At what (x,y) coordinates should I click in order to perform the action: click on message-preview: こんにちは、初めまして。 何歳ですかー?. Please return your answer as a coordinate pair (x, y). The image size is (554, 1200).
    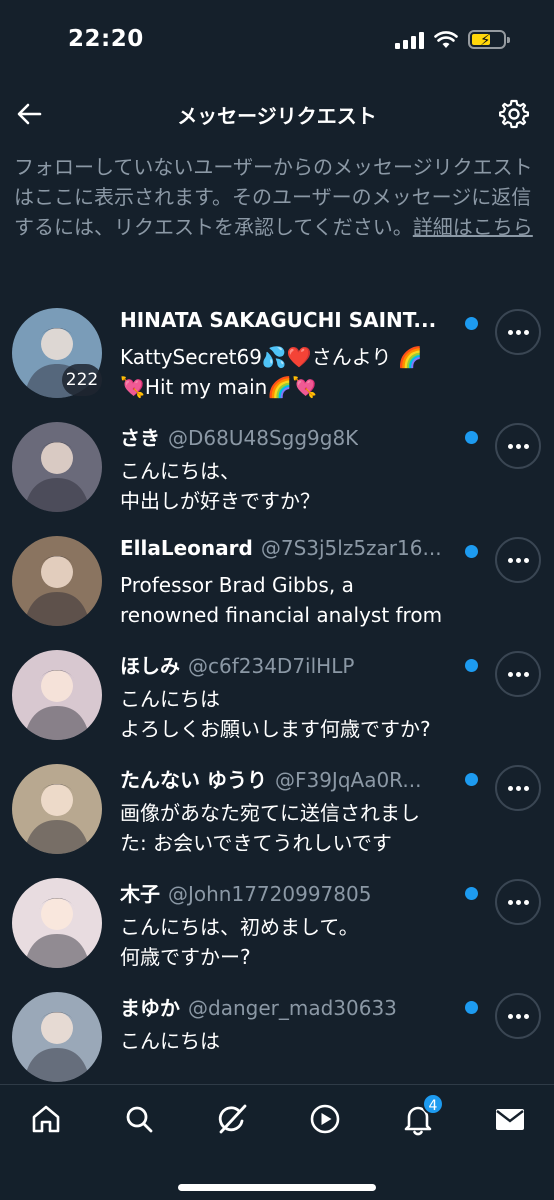
    Looking at the image, I should click on (295, 942).